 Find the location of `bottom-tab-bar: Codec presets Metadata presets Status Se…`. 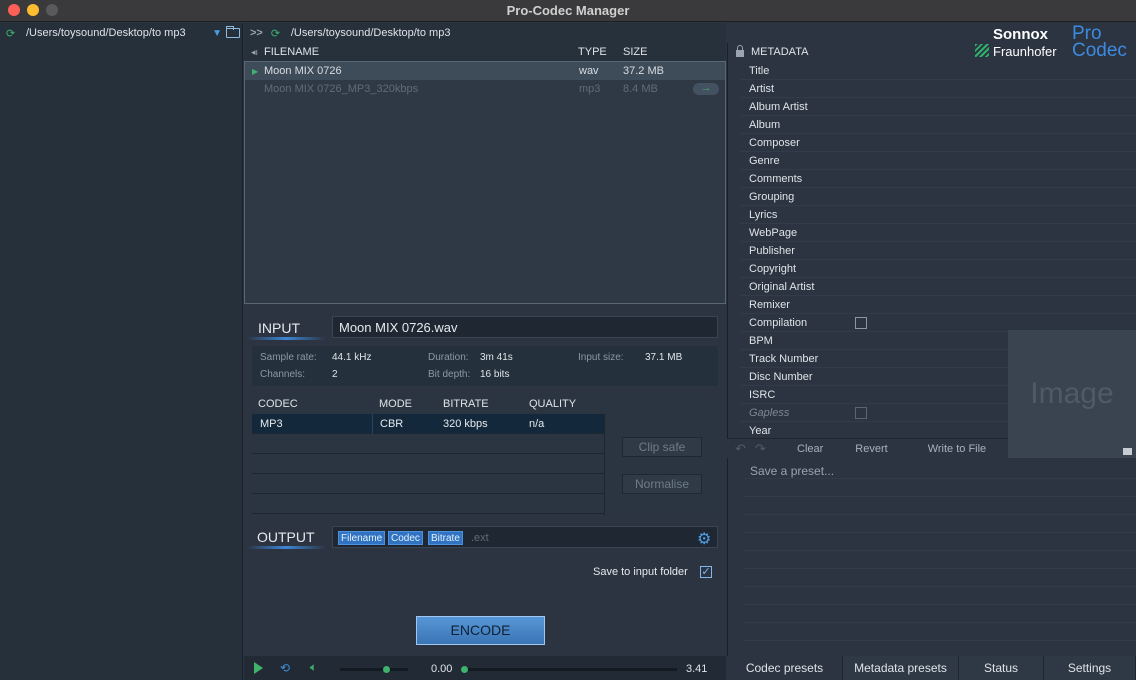

bottom-tab-bar: Codec presets Metadata presets Status Se… is located at coordinates (931, 668).